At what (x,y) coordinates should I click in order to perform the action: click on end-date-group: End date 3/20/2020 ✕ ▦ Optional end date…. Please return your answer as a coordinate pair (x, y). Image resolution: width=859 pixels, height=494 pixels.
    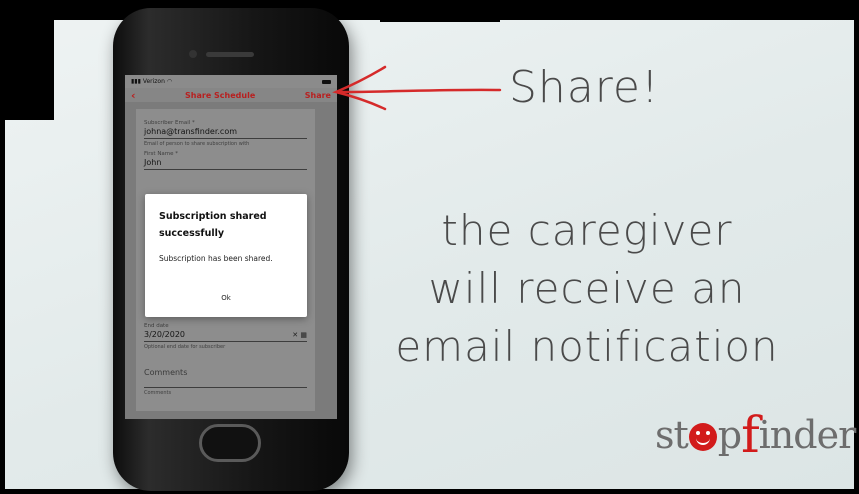
    Looking at the image, I should click on (225, 357).